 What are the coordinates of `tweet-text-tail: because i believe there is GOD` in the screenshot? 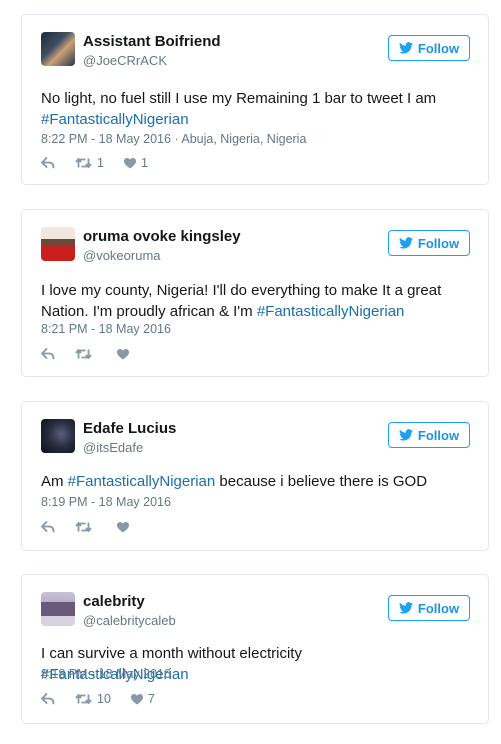 It's located at (321, 481).